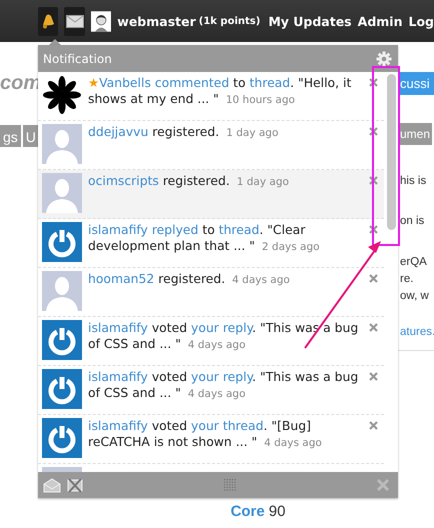 This screenshot has height=528, width=434. I want to click on time-label: 2 days ago, so click(291, 247).